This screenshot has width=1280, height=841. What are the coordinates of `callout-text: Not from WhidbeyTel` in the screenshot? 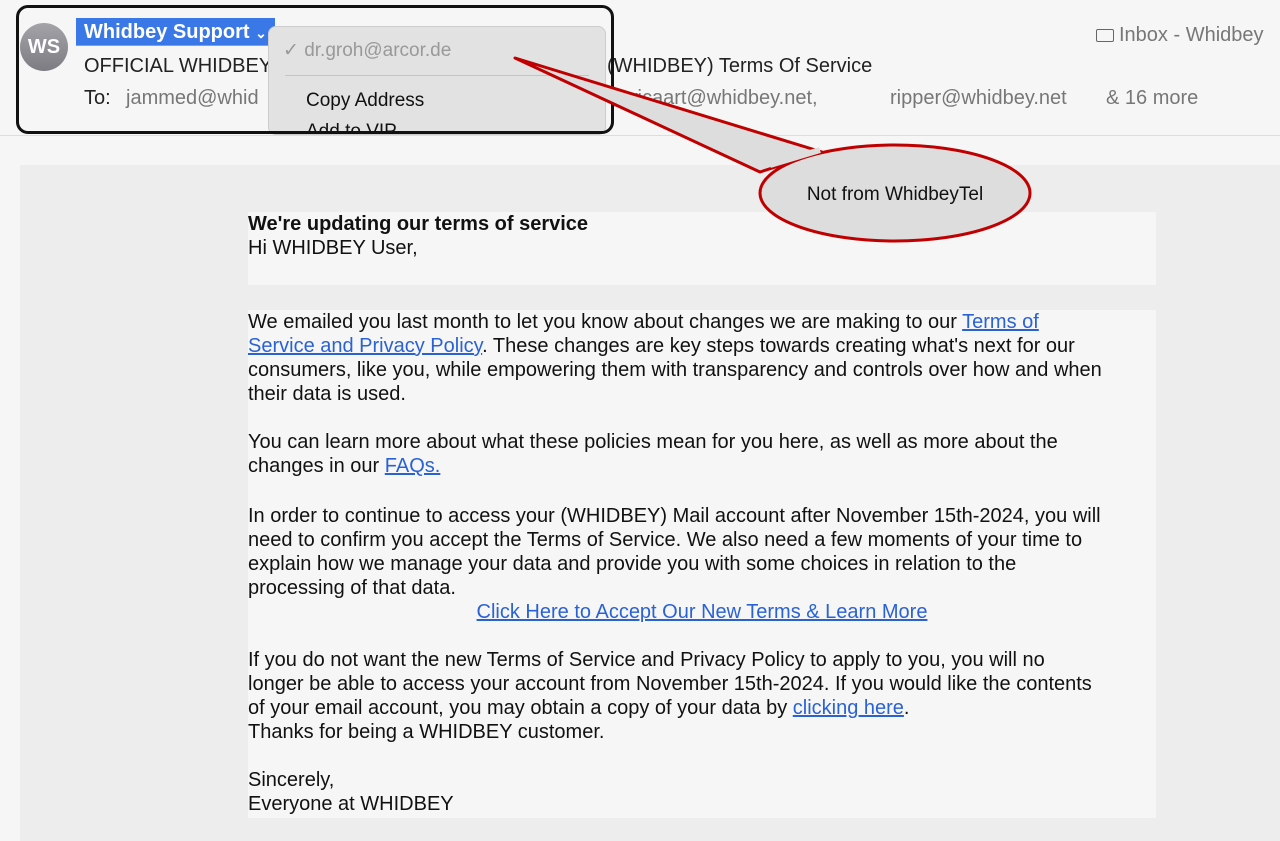 It's located at (895, 194).